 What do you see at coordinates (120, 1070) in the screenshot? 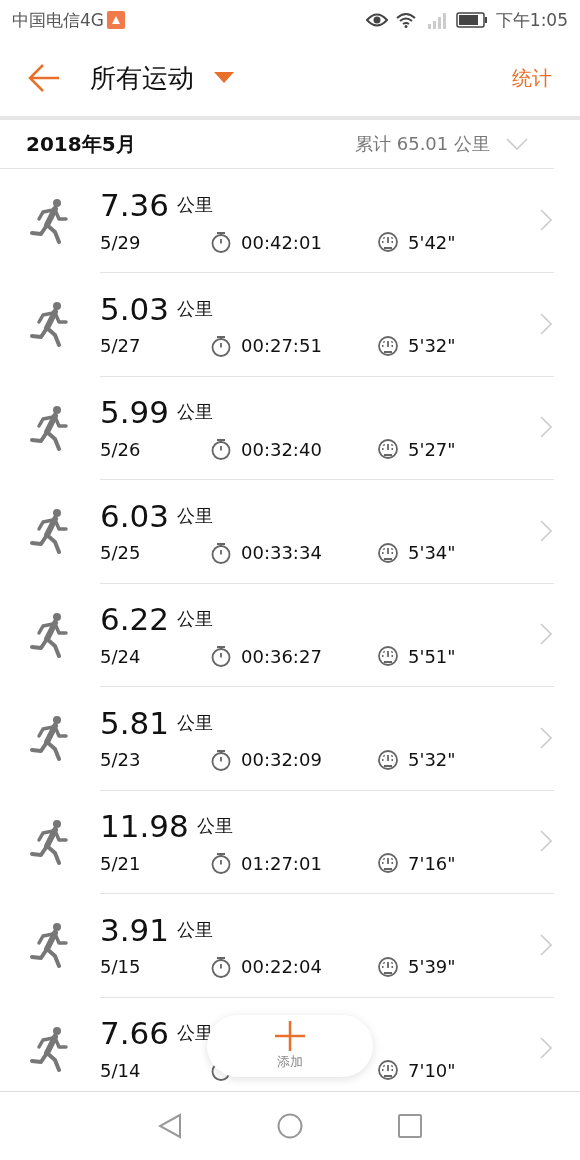
I see `activity-date: 5/14` at bounding box center [120, 1070].